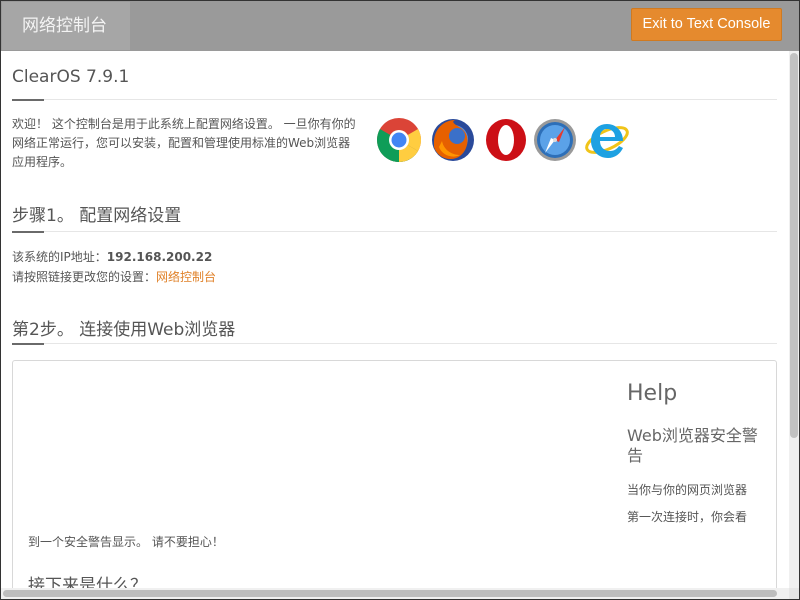 Image resolution: width=800 pixels, height=600 pixels. I want to click on step1-divider, so click(394, 231).